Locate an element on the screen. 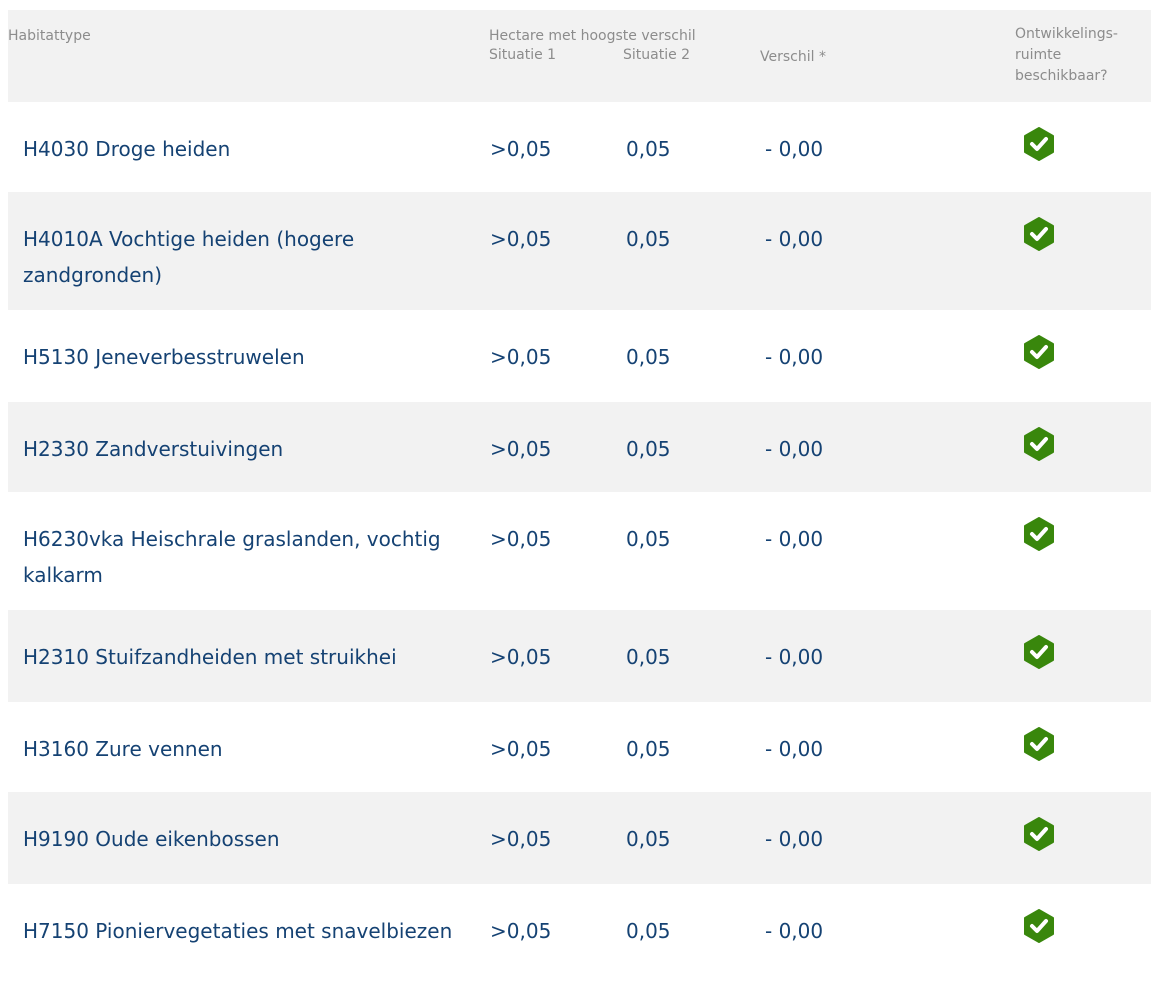 The height and width of the screenshot is (994, 1151). habitat-name: H9190 Oude eikenbossen is located at coordinates (253, 839).